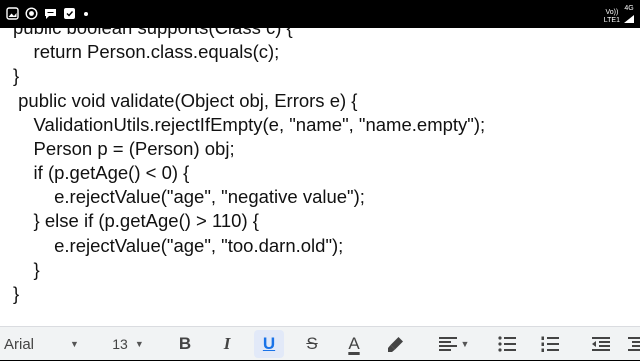 Image resolution: width=640 pixels, height=361 pixels. I want to click on code-line: } else if (p.getAge() > 110) {, so click(136, 221).